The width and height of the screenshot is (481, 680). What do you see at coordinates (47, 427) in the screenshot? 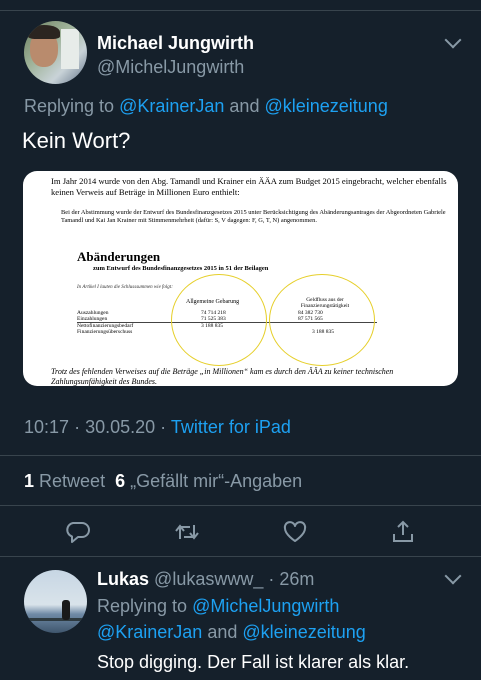
I see `tweet-time: 10:17` at bounding box center [47, 427].